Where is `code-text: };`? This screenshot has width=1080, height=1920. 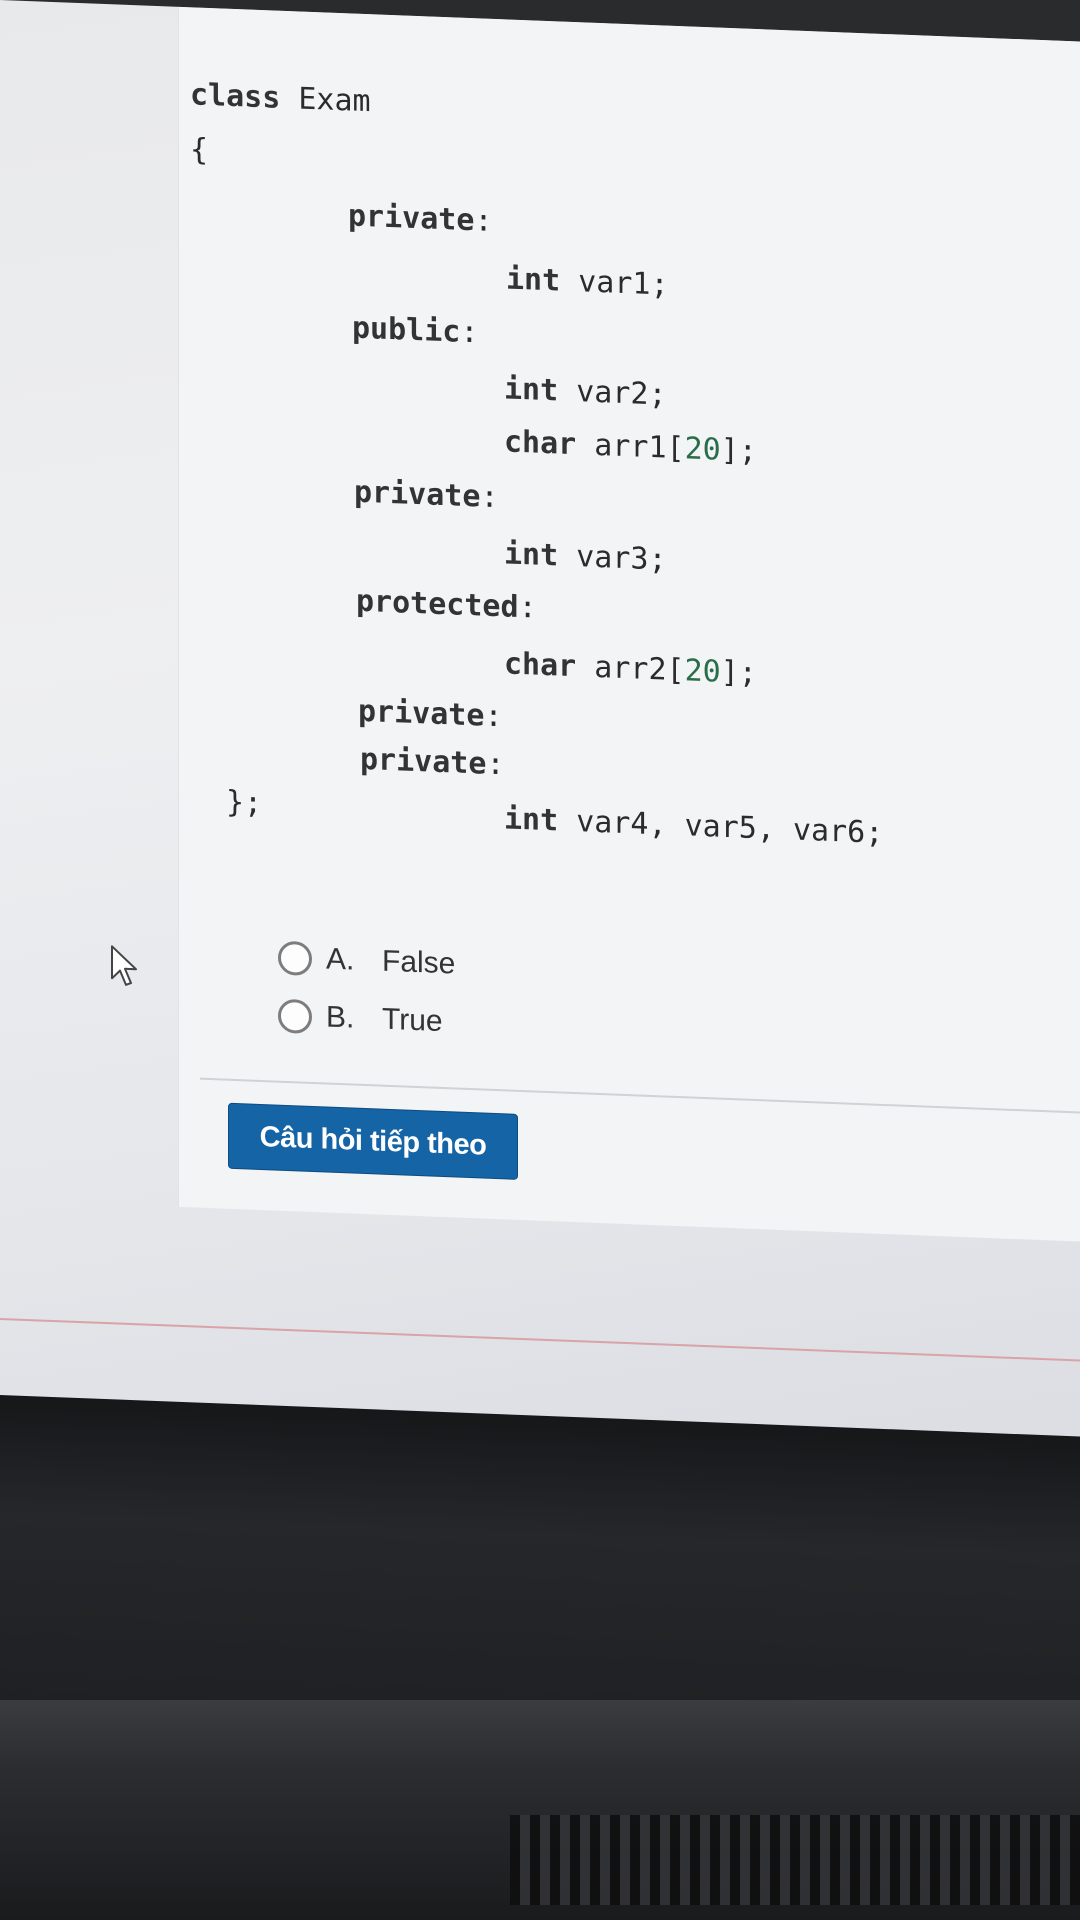
code-text: }; is located at coordinates (244, 803).